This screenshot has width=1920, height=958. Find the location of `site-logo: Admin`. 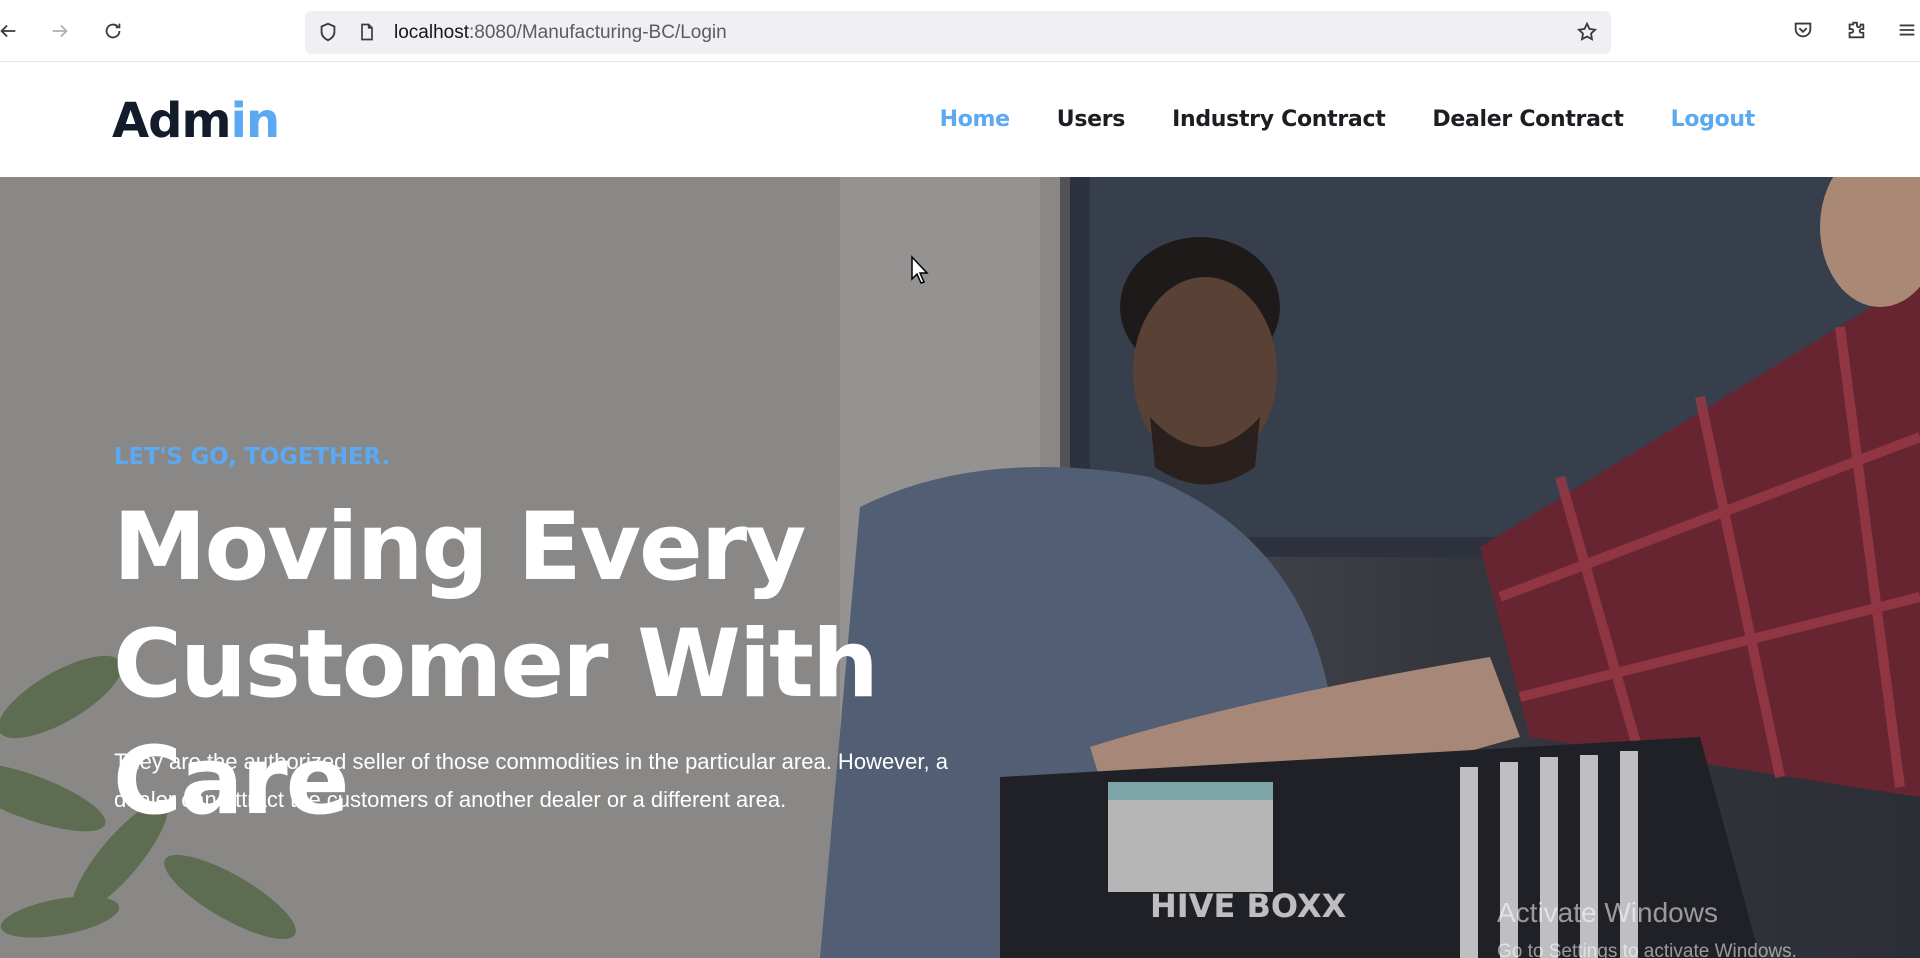

site-logo: Admin is located at coordinates (196, 121).